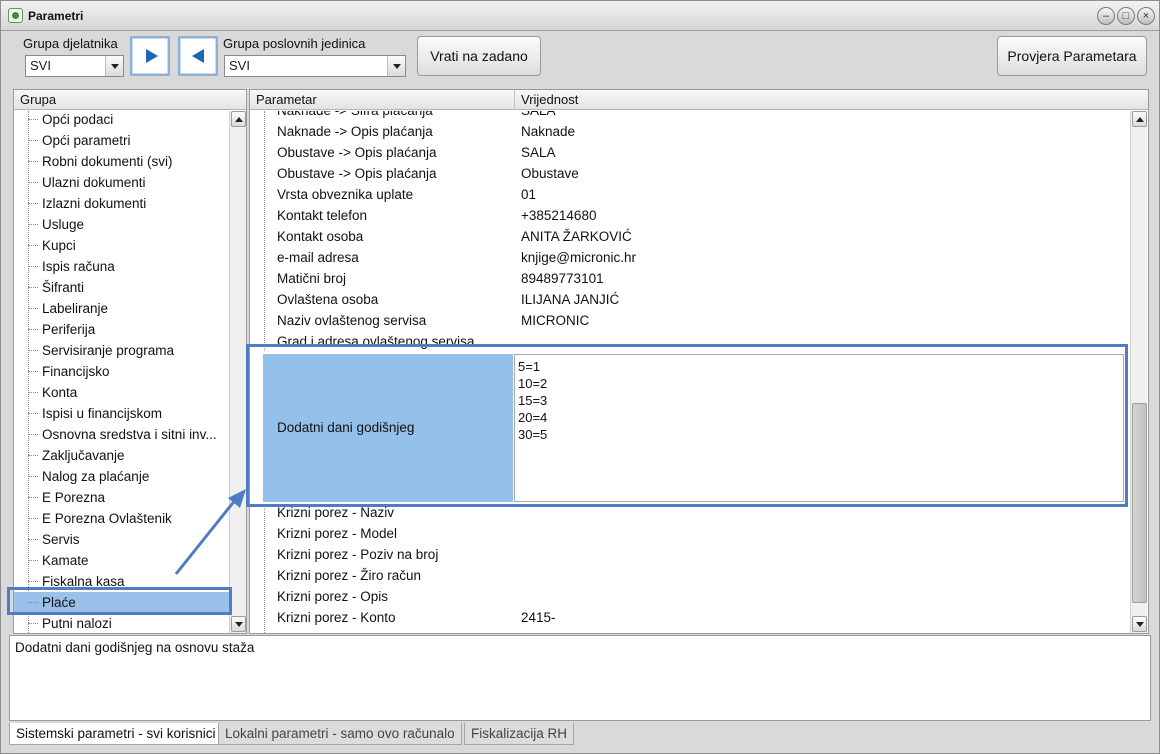 This screenshot has height=754, width=1160. I want to click on group-tree-item: Ispisi u financijskom, so click(122, 413).